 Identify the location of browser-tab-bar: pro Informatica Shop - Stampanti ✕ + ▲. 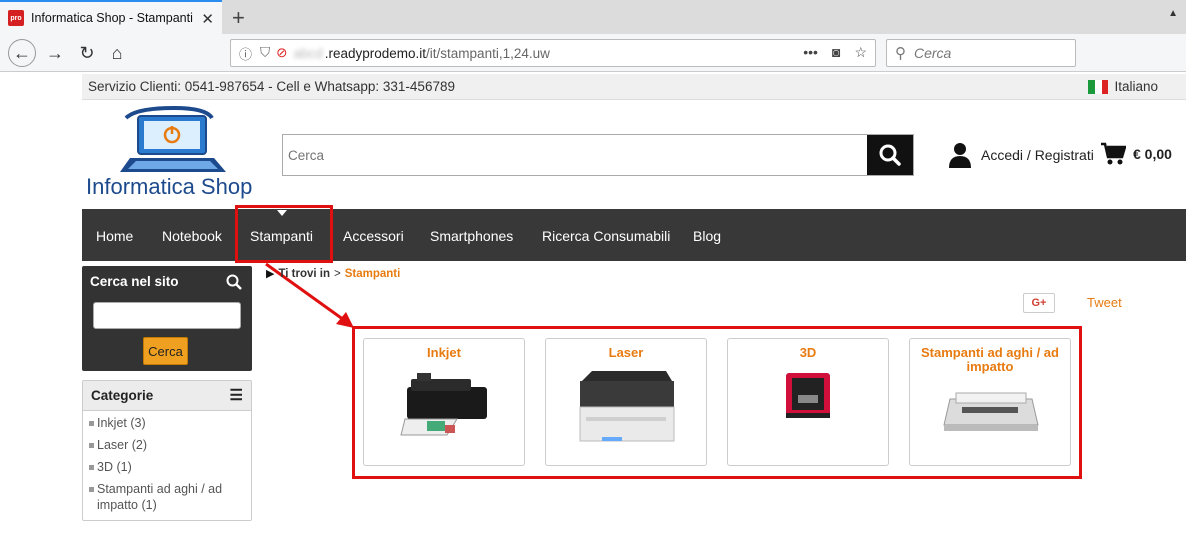
(593, 17).